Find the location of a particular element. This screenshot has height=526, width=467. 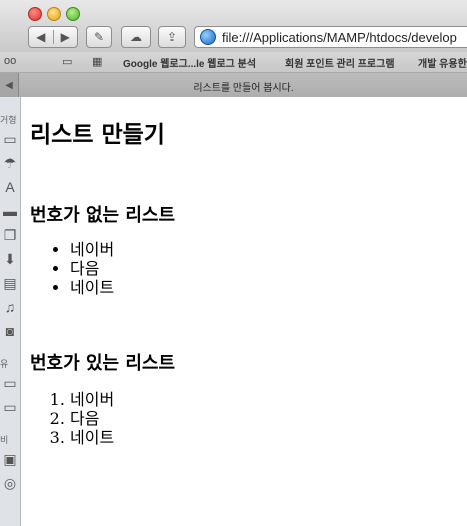

share-icon: ⇪ is located at coordinates (172, 37).